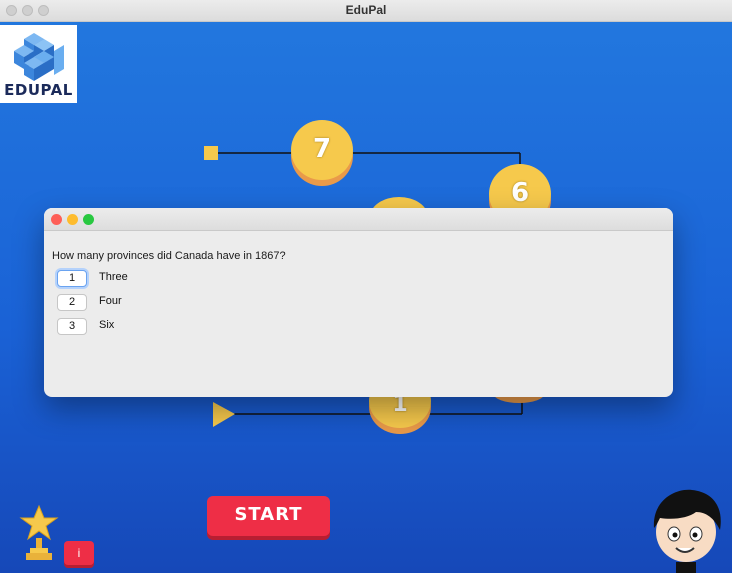 This screenshot has height=573, width=732. Describe the element at coordinates (211, 153) in the screenshot. I see `finish-square-marker` at that location.